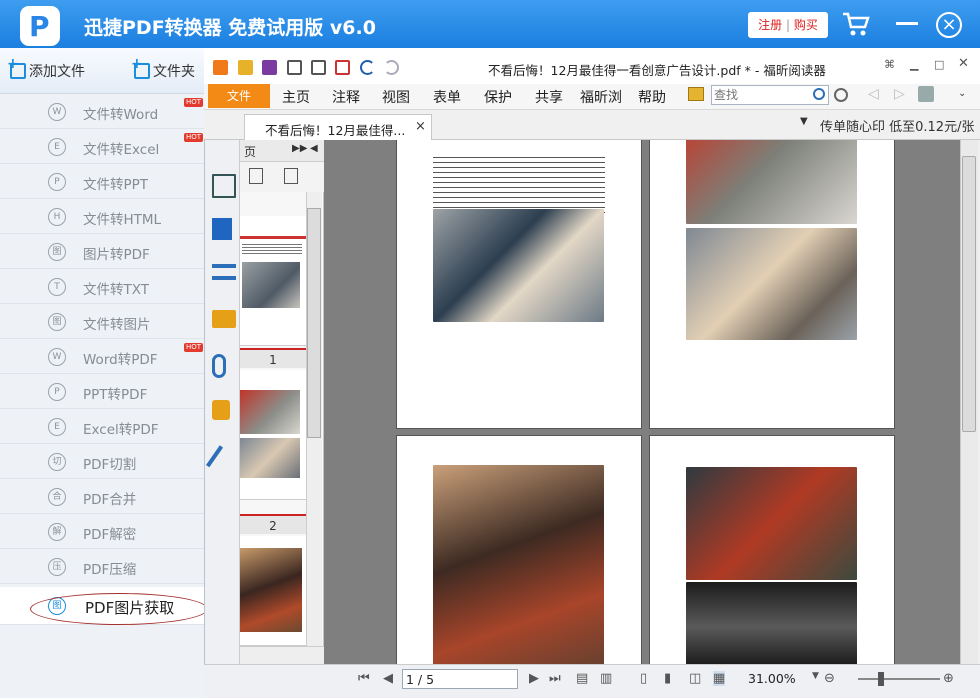  I want to click on ribbon-tab: 共享, so click(549, 97).